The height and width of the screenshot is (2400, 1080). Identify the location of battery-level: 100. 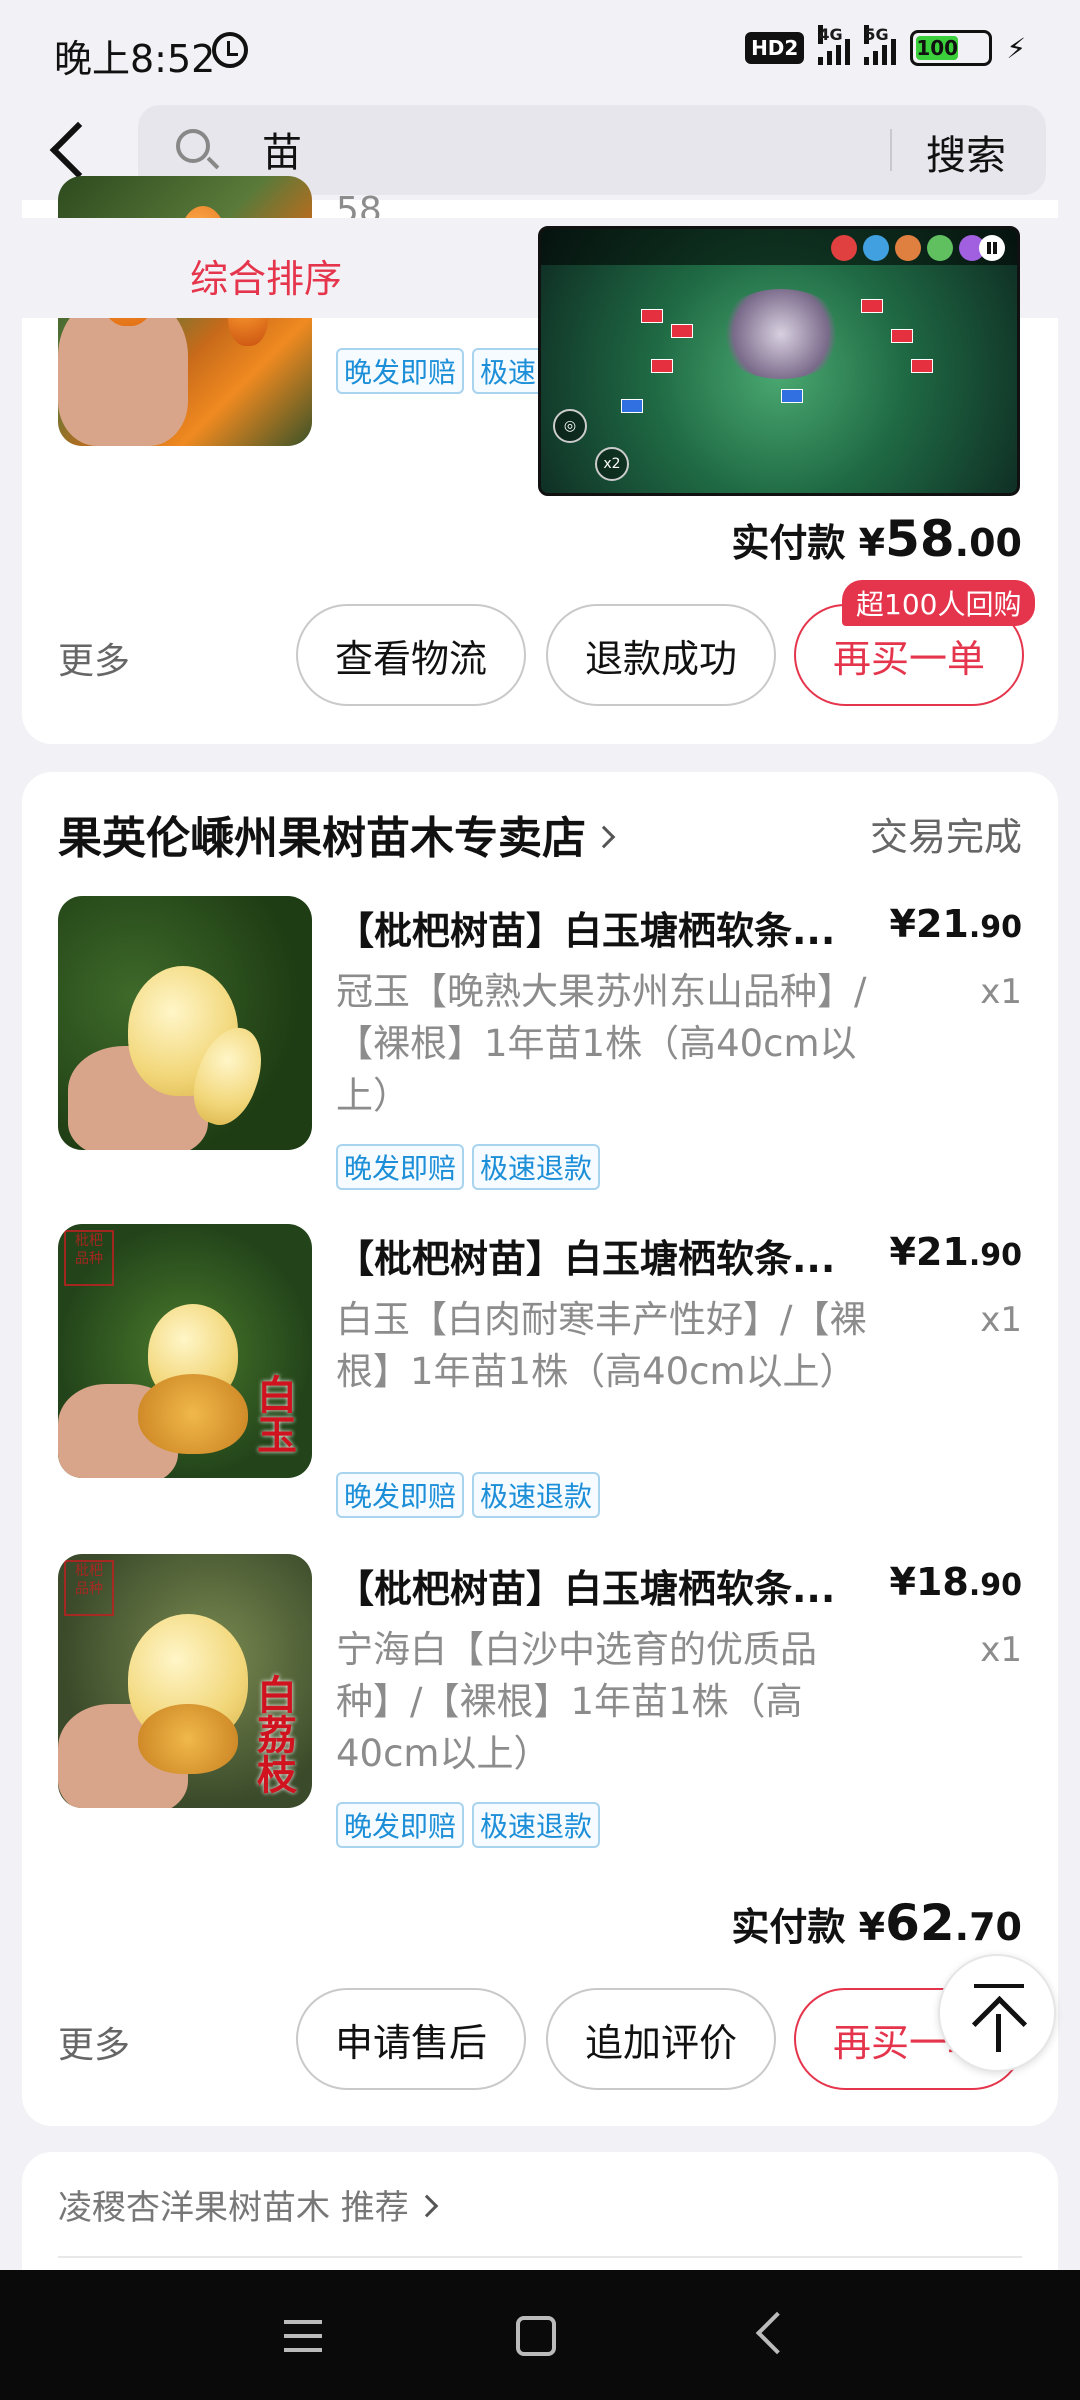
(937, 48).